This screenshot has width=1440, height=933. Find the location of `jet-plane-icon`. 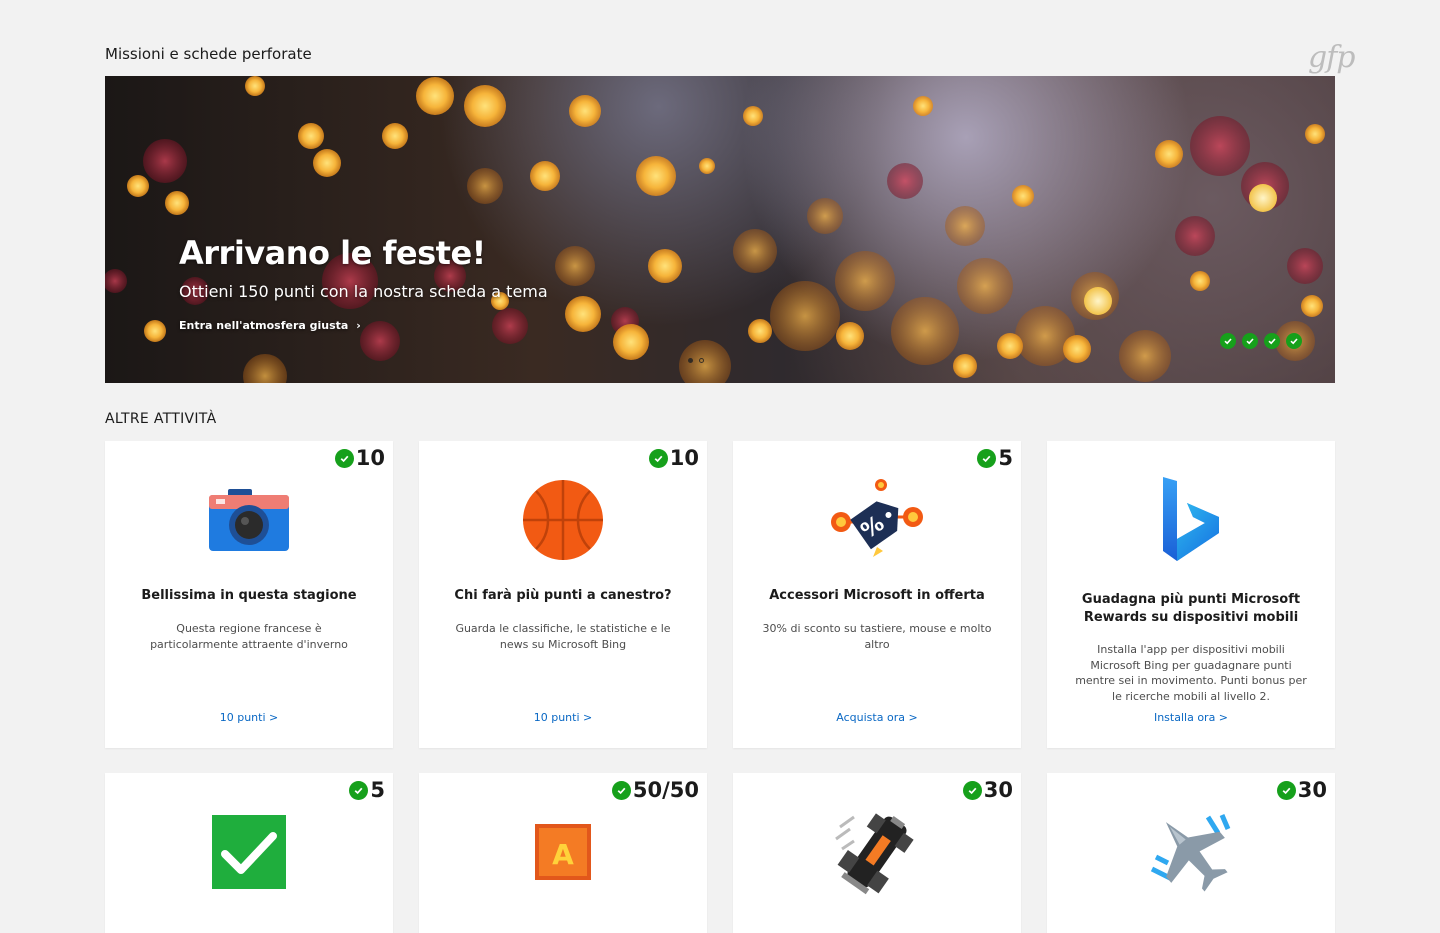

jet-plane-icon is located at coordinates (1191, 852).